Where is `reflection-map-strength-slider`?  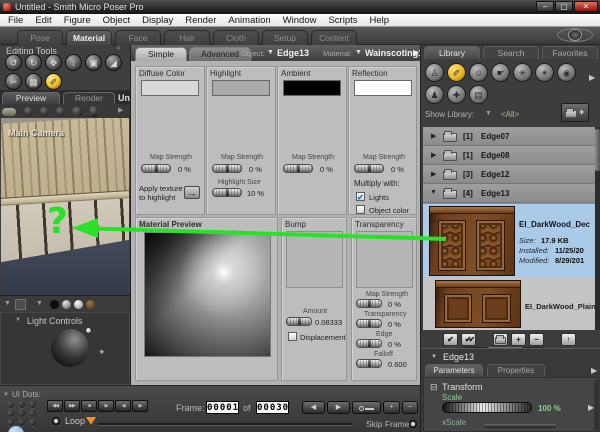 reflection-map-strength-slider is located at coordinates (369, 168).